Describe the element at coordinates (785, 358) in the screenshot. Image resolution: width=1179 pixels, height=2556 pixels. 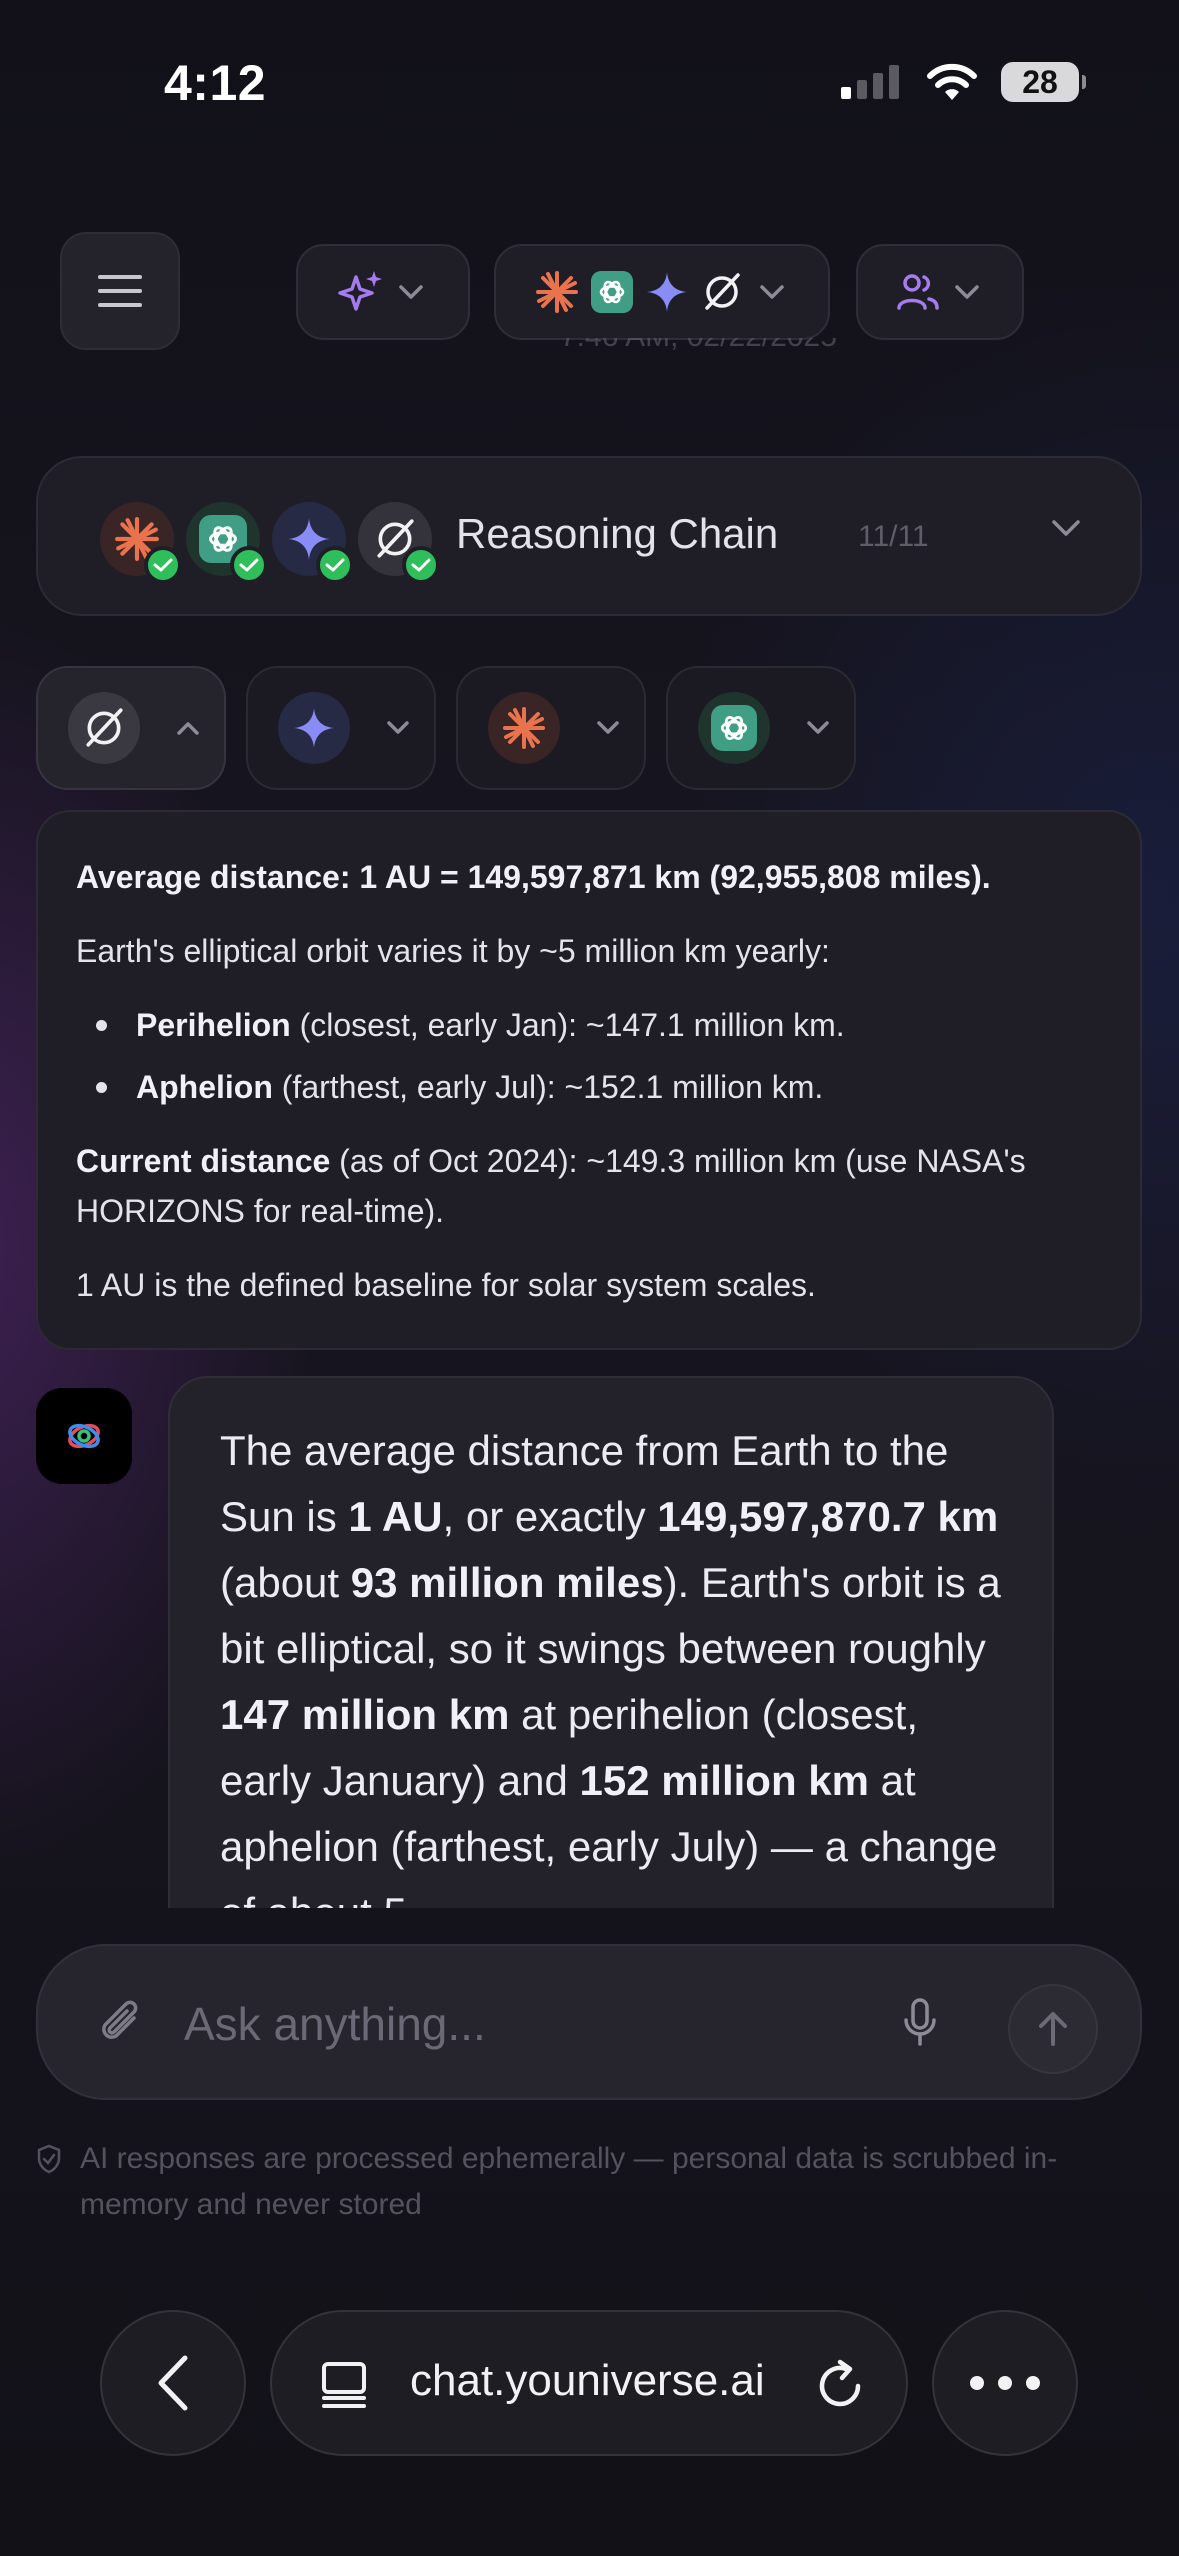
I see `message-timestamp: 7:46 AM, 02/22/2025` at that location.